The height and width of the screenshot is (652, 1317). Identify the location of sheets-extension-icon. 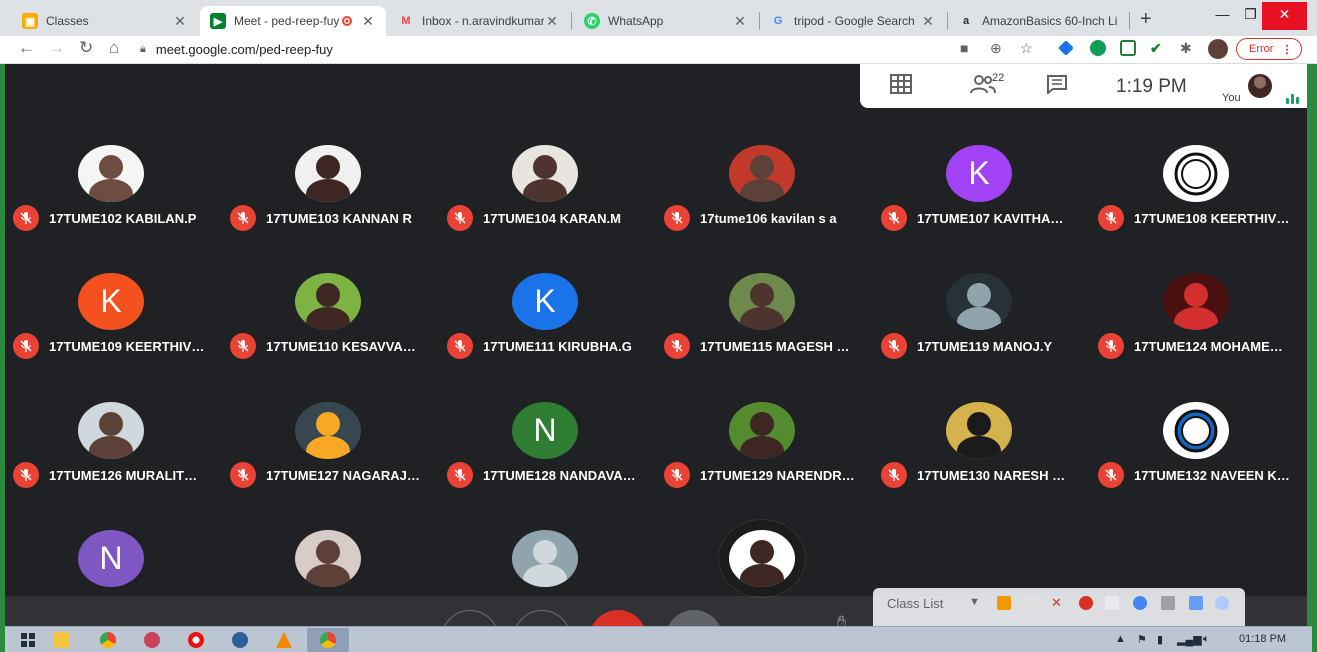
(1128, 48).